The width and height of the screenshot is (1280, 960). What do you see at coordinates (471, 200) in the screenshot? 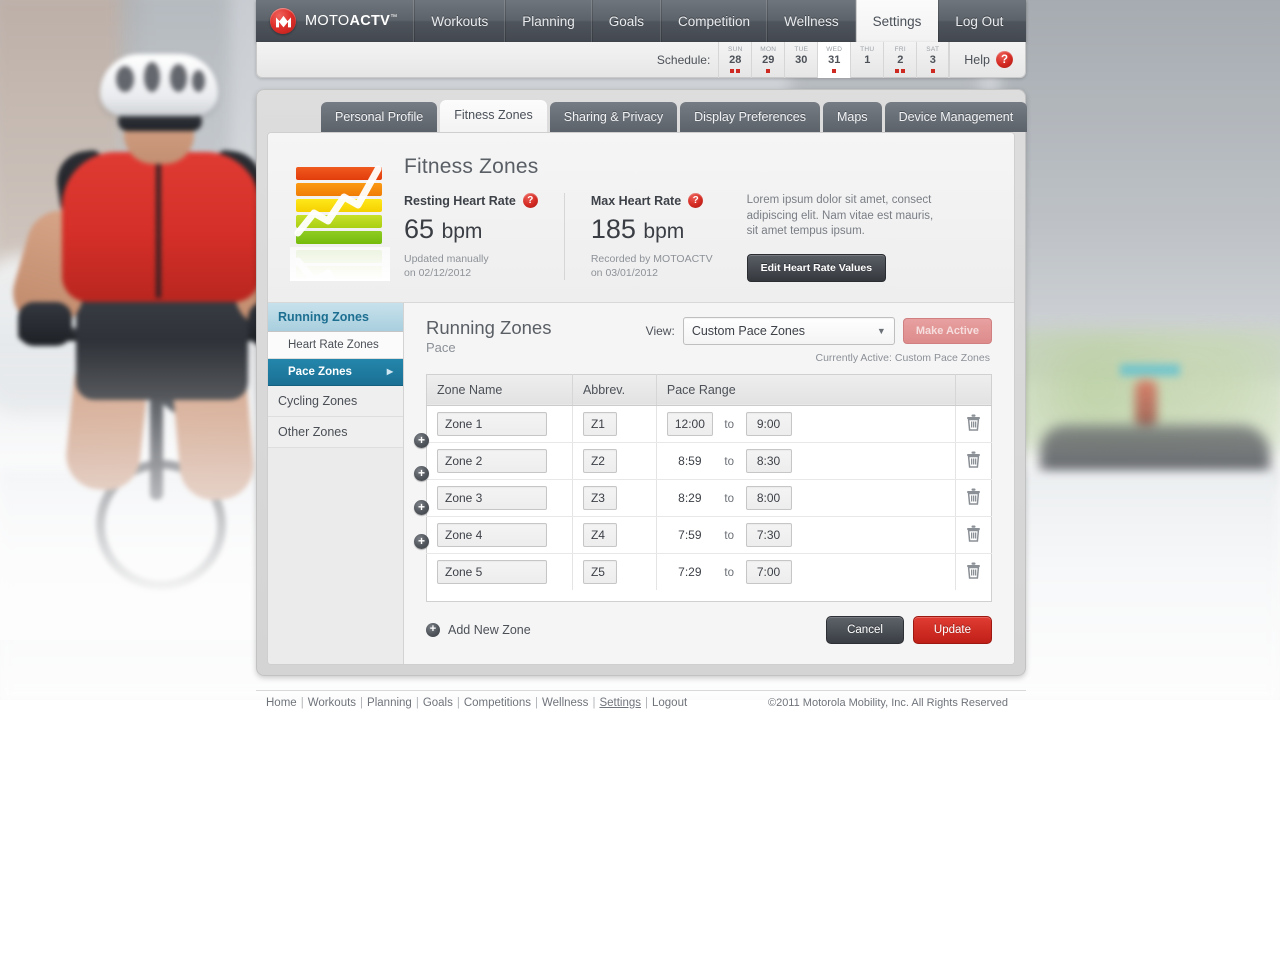
I see `resting-heart-rate-label: Resting Heart Rate ?` at bounding box center [471, 200].